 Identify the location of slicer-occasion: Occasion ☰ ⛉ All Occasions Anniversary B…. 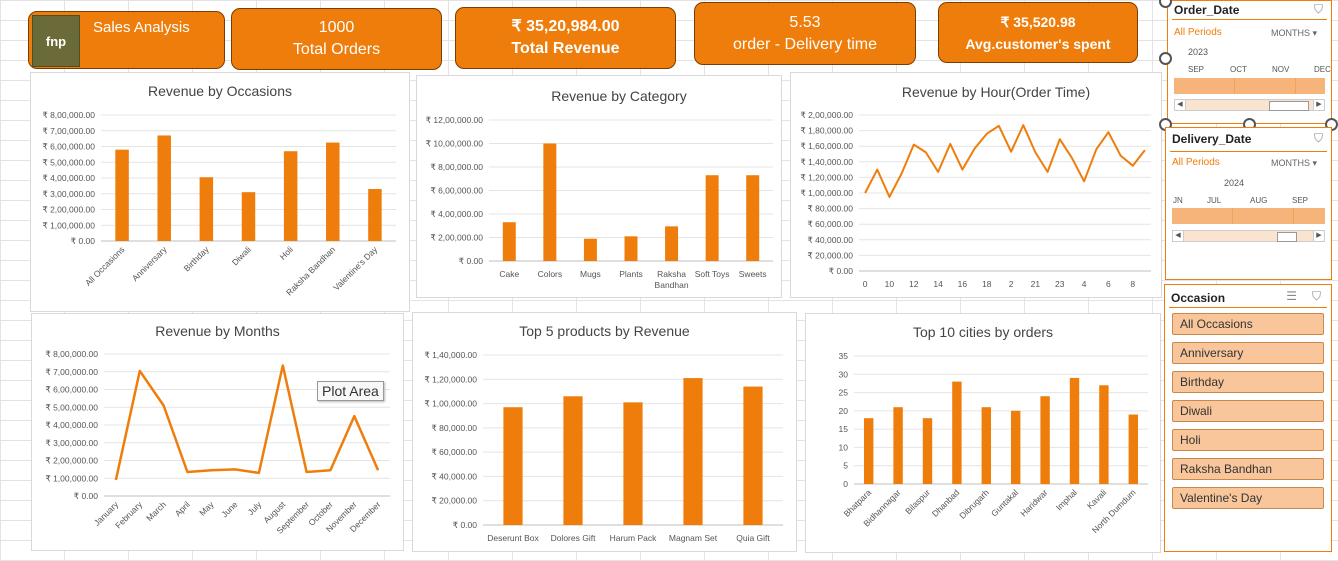
(1248, 418).